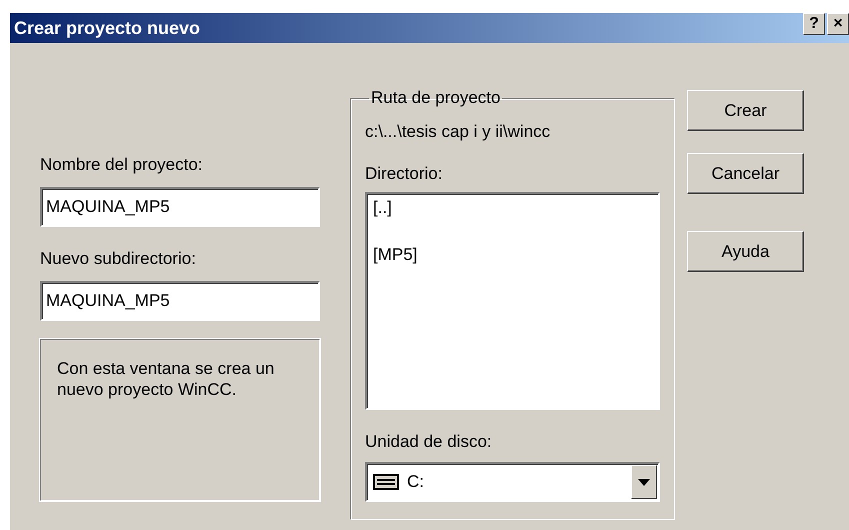 This screenshot has width=849, height=530. What do you see at coordinates (512, 482) in the screenshot?
I see `drive-dropdown: C:` at bounding box center [512, 482].